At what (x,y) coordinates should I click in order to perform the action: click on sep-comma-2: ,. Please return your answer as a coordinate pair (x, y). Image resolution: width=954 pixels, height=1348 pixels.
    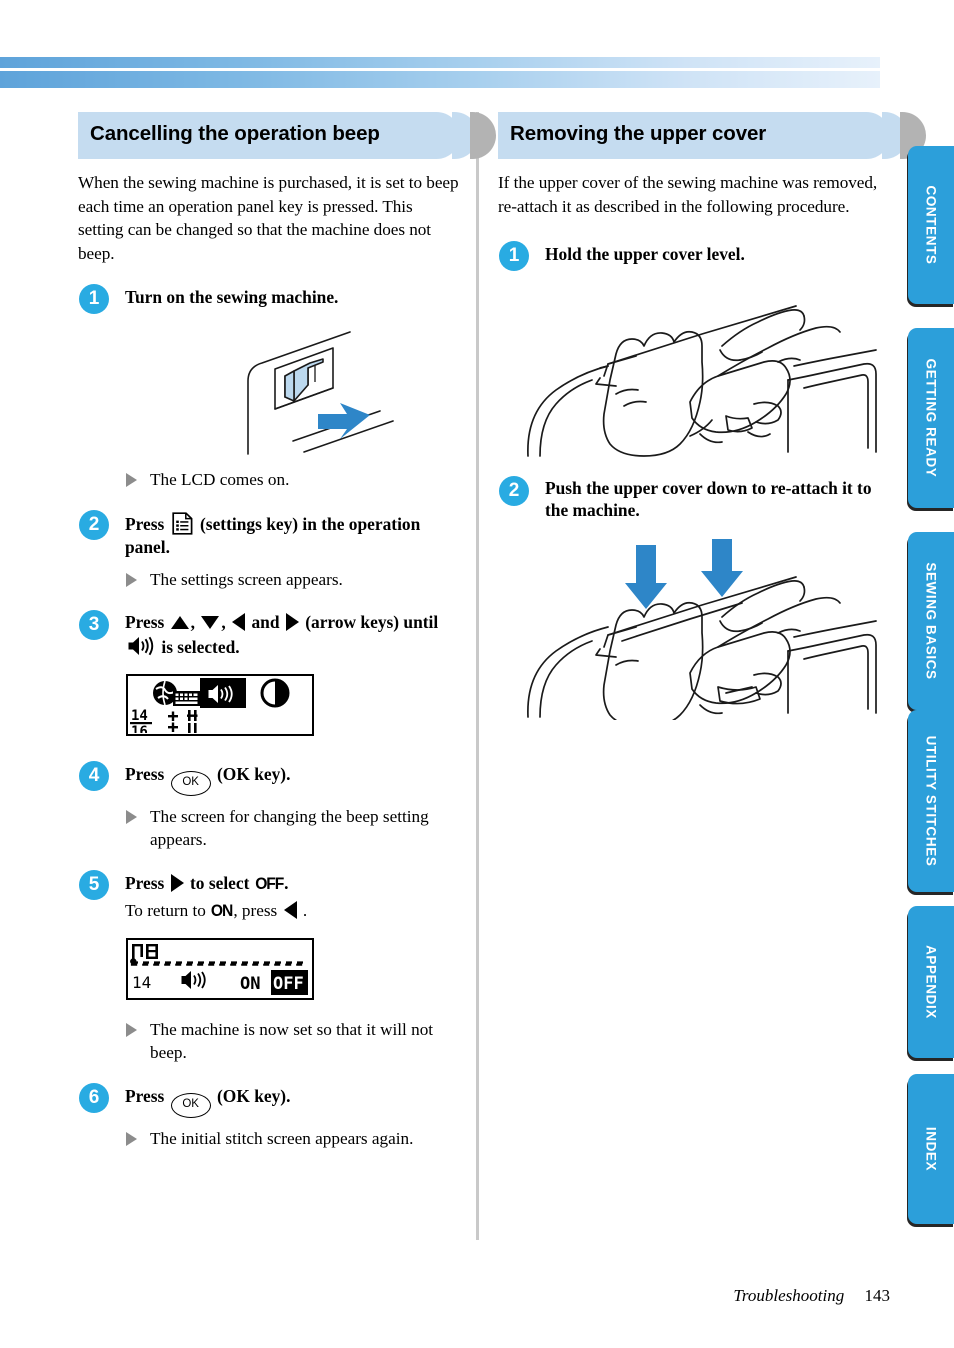
    Looking at the image, I should click on (223, 622).